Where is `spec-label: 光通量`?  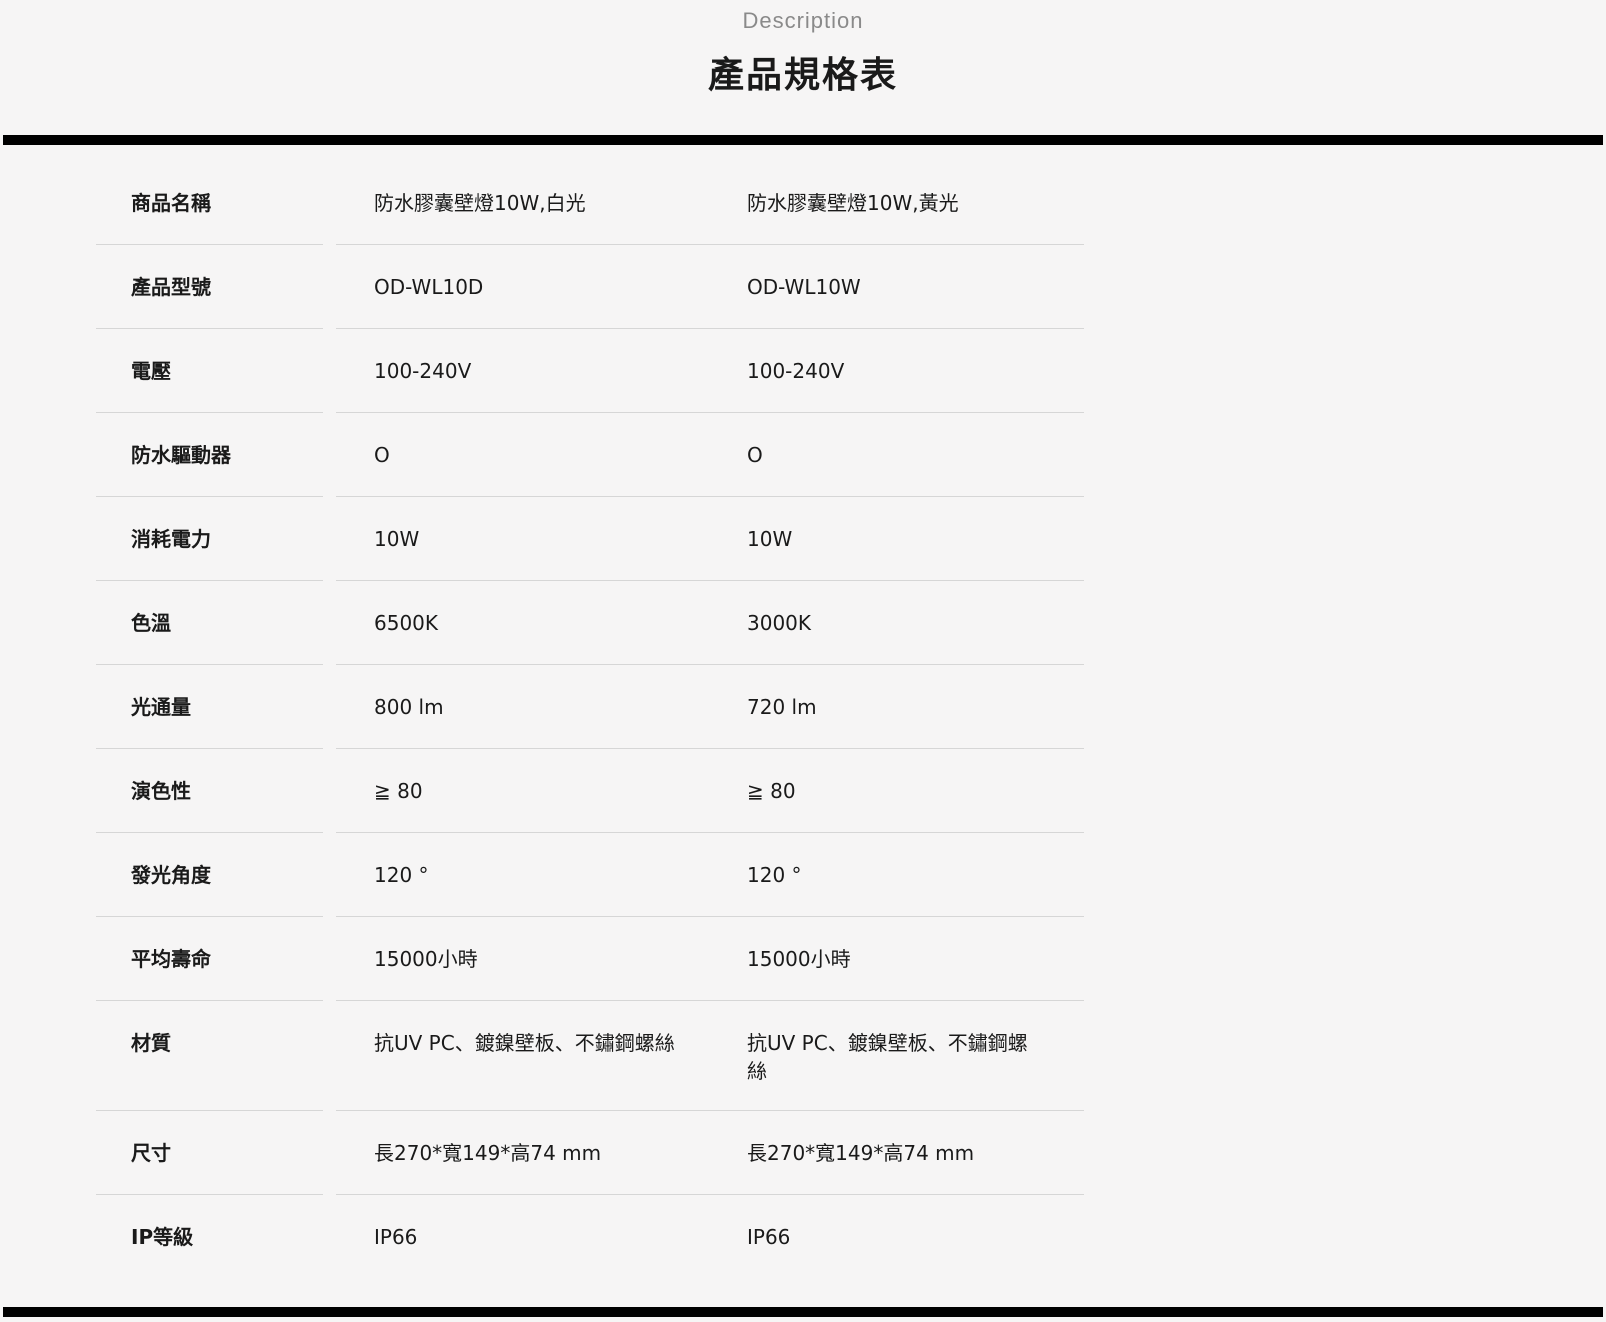
spec-label: 光通量 is located at coordinates (161, 707).